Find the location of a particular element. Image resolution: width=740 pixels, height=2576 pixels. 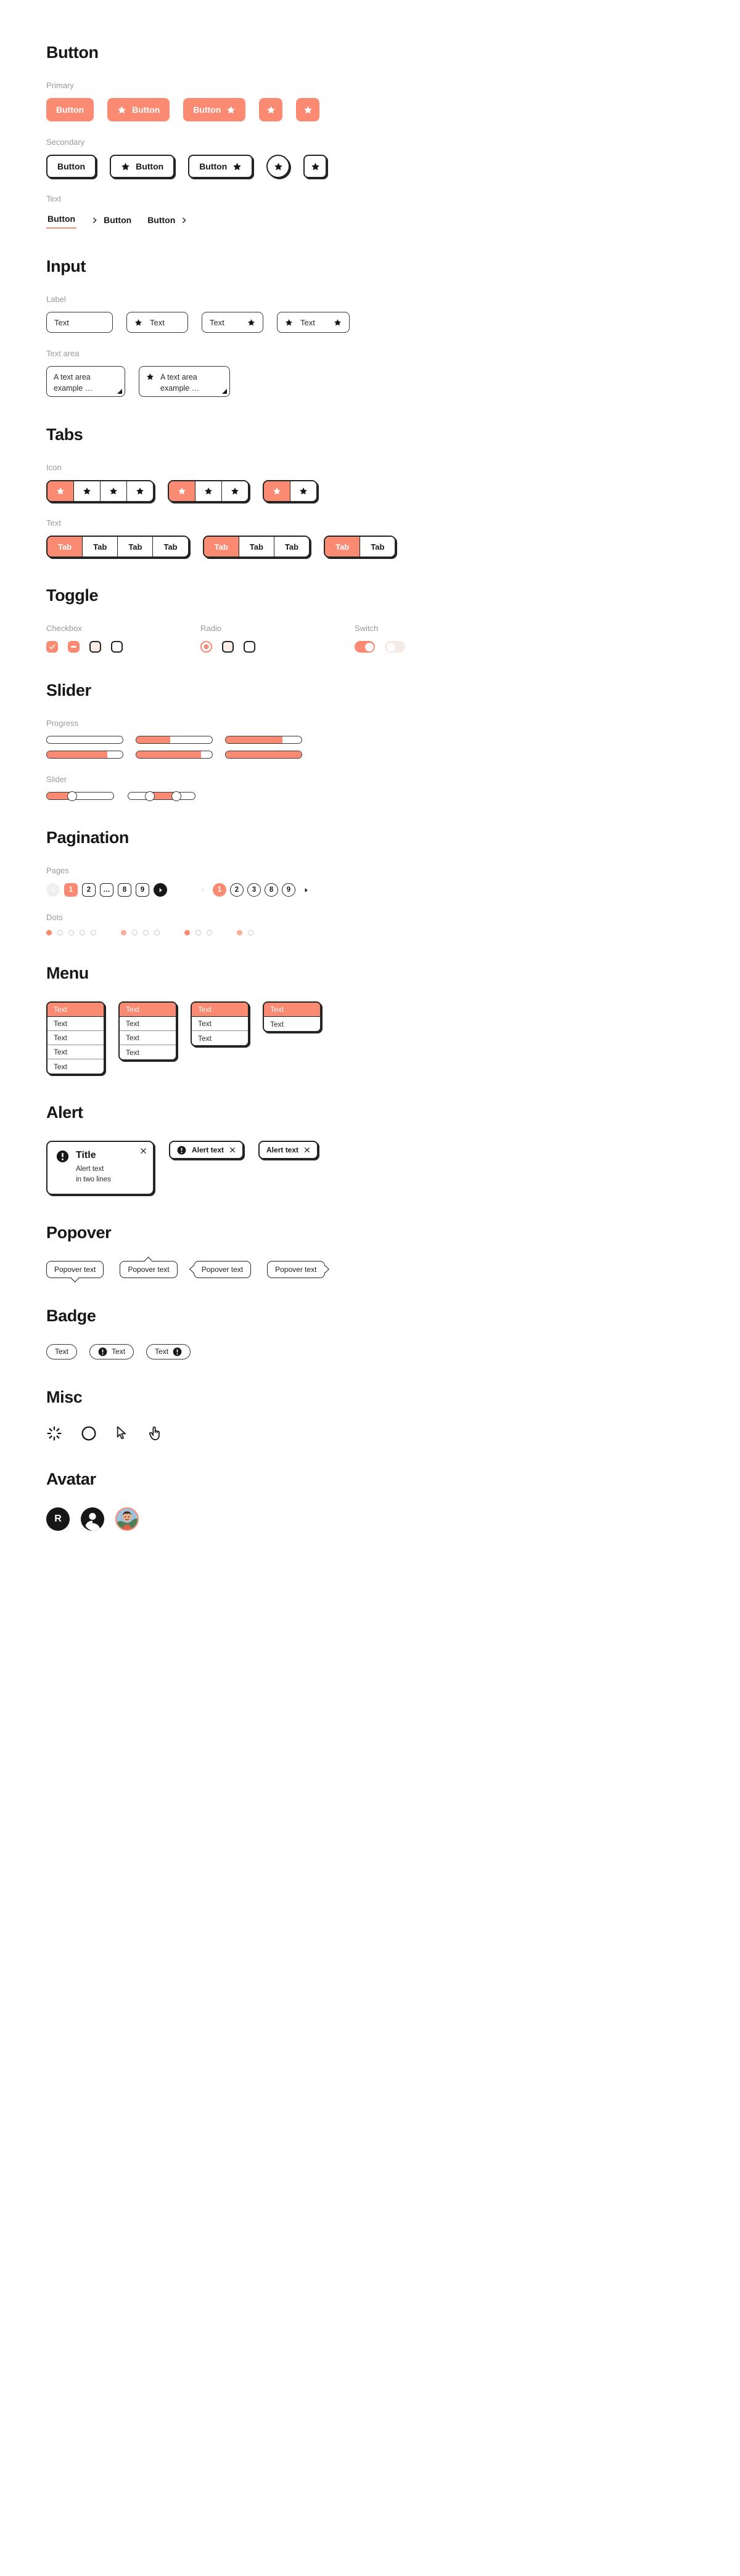

avatar-silhouette is located at coordinates (92, 1519).